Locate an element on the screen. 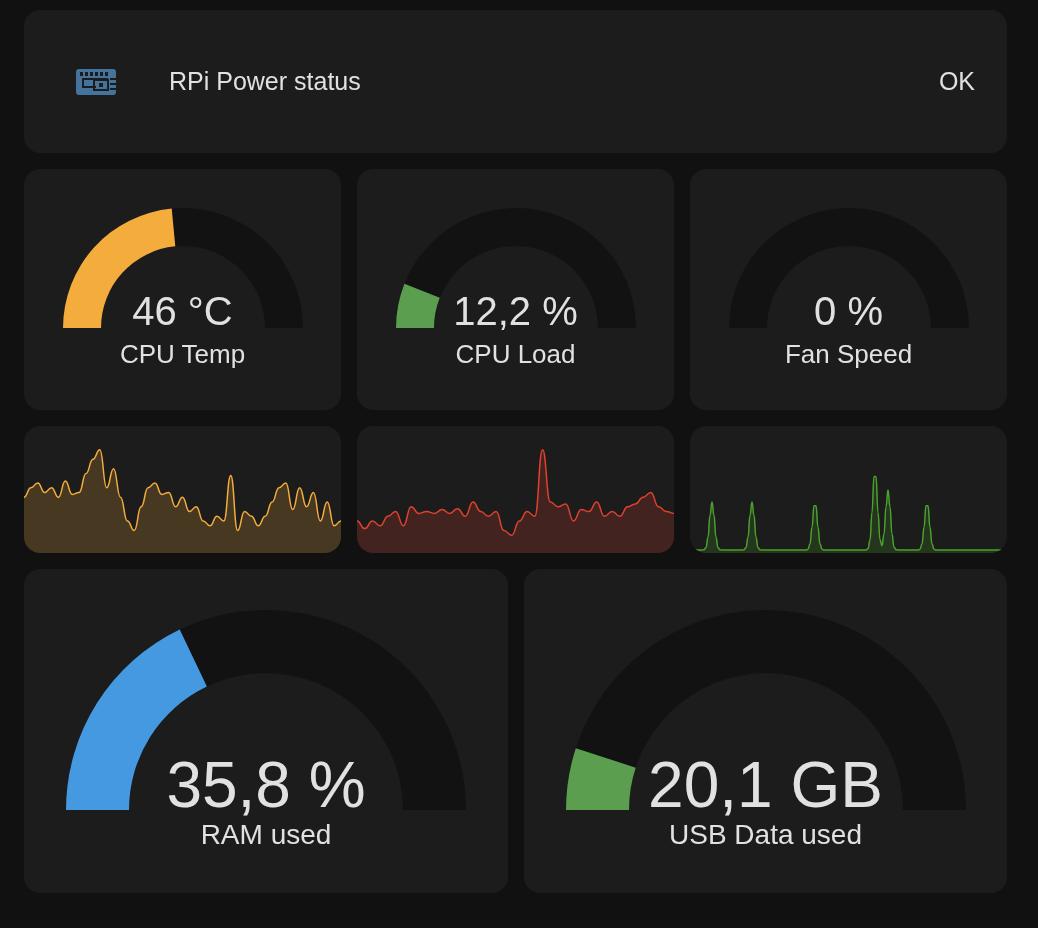 This screenshot has width=1038, height=928. gauge-value: 35,8 % is located at coordinates (266, 785).